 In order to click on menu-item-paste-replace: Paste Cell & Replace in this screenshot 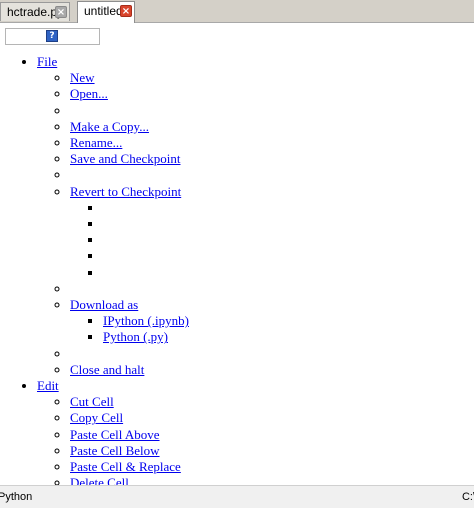, I will do `click(272, 467)`.